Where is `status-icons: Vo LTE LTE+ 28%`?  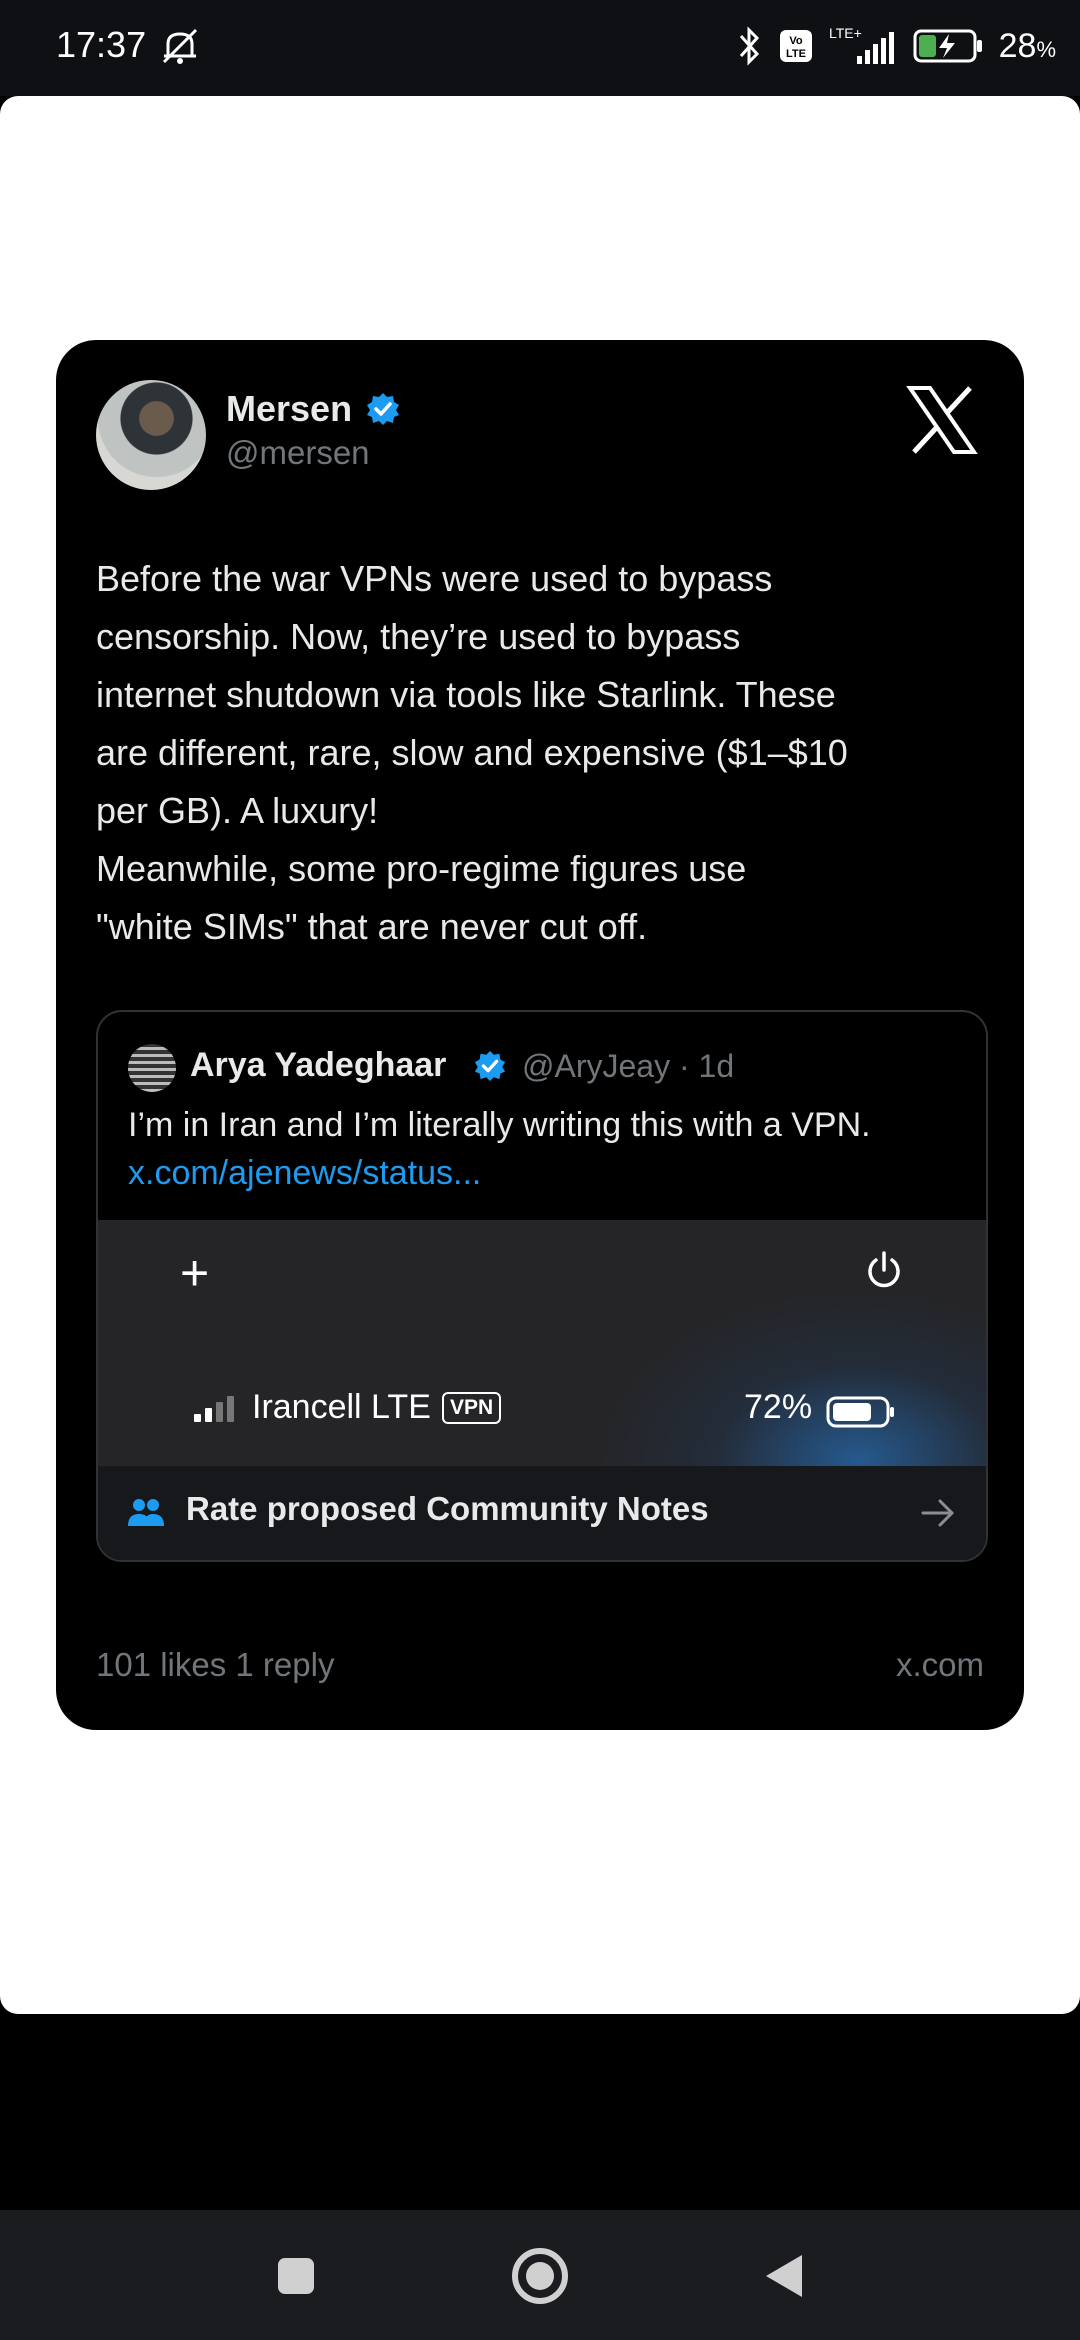 status-icons: Vo LTE LTE+ 28% is located at coordinates (894, 46).